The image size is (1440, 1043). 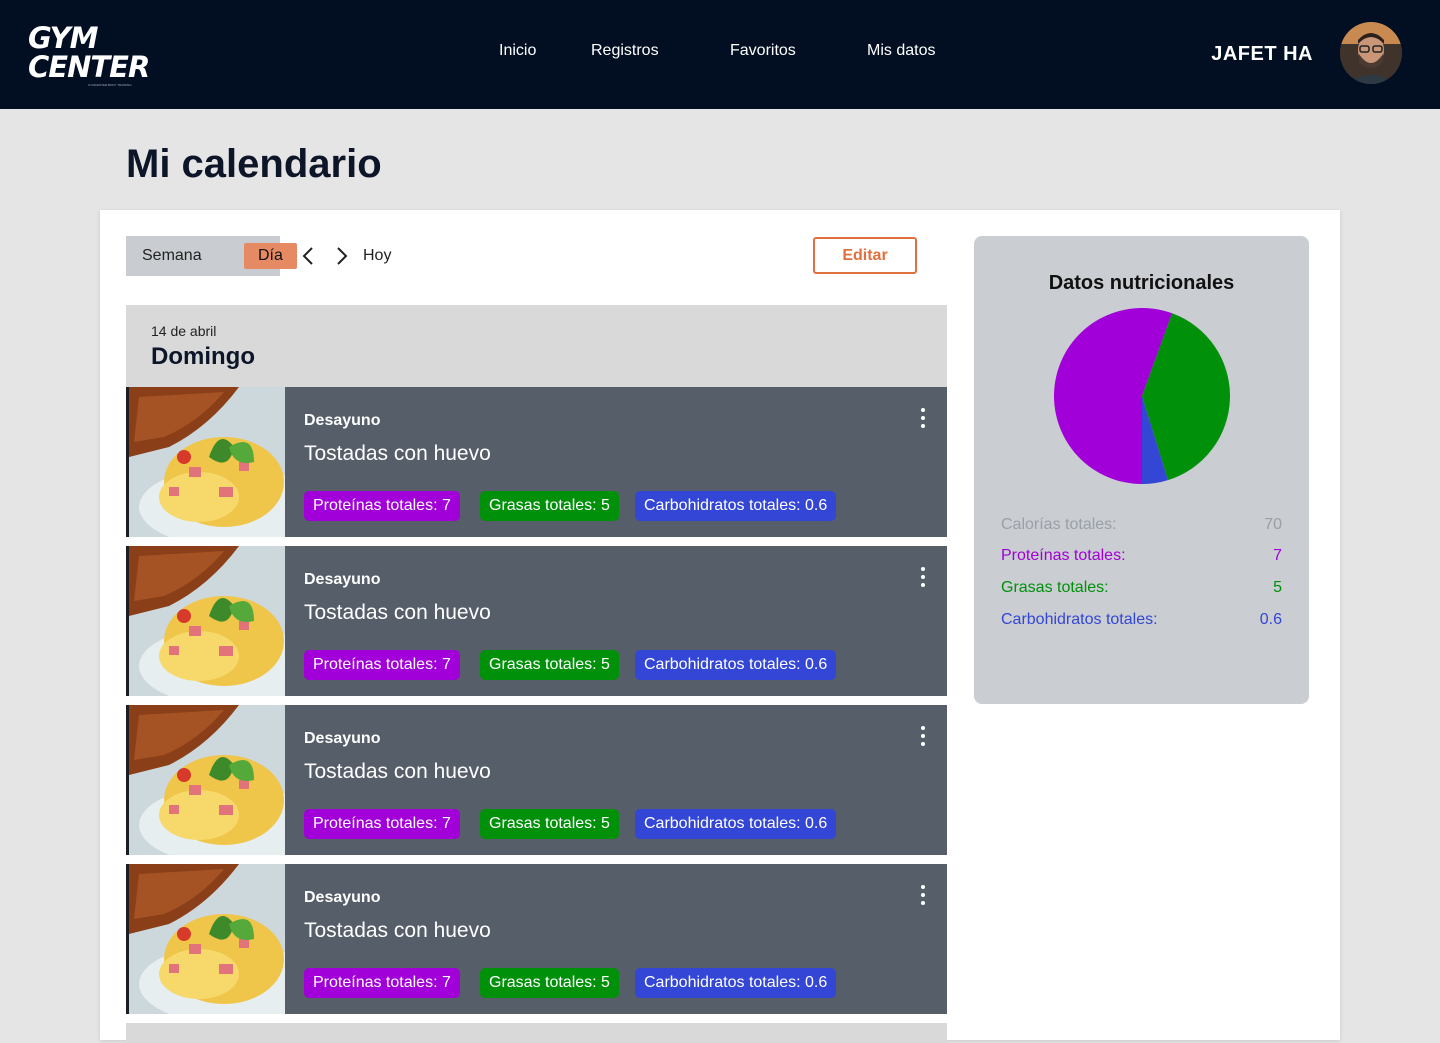 I want to click on protein-value: 7, so click(x=1277, y=555).